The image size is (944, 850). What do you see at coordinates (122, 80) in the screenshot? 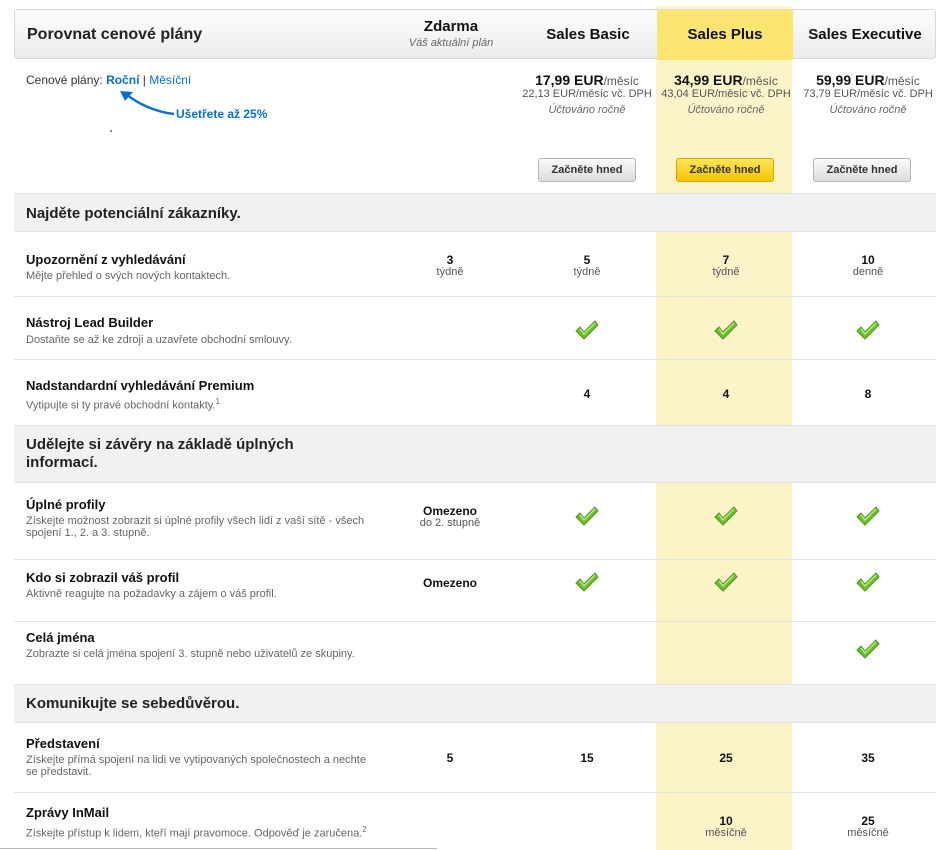
I see `billing-annual-link: Roční` at bounding box center [122, 80].